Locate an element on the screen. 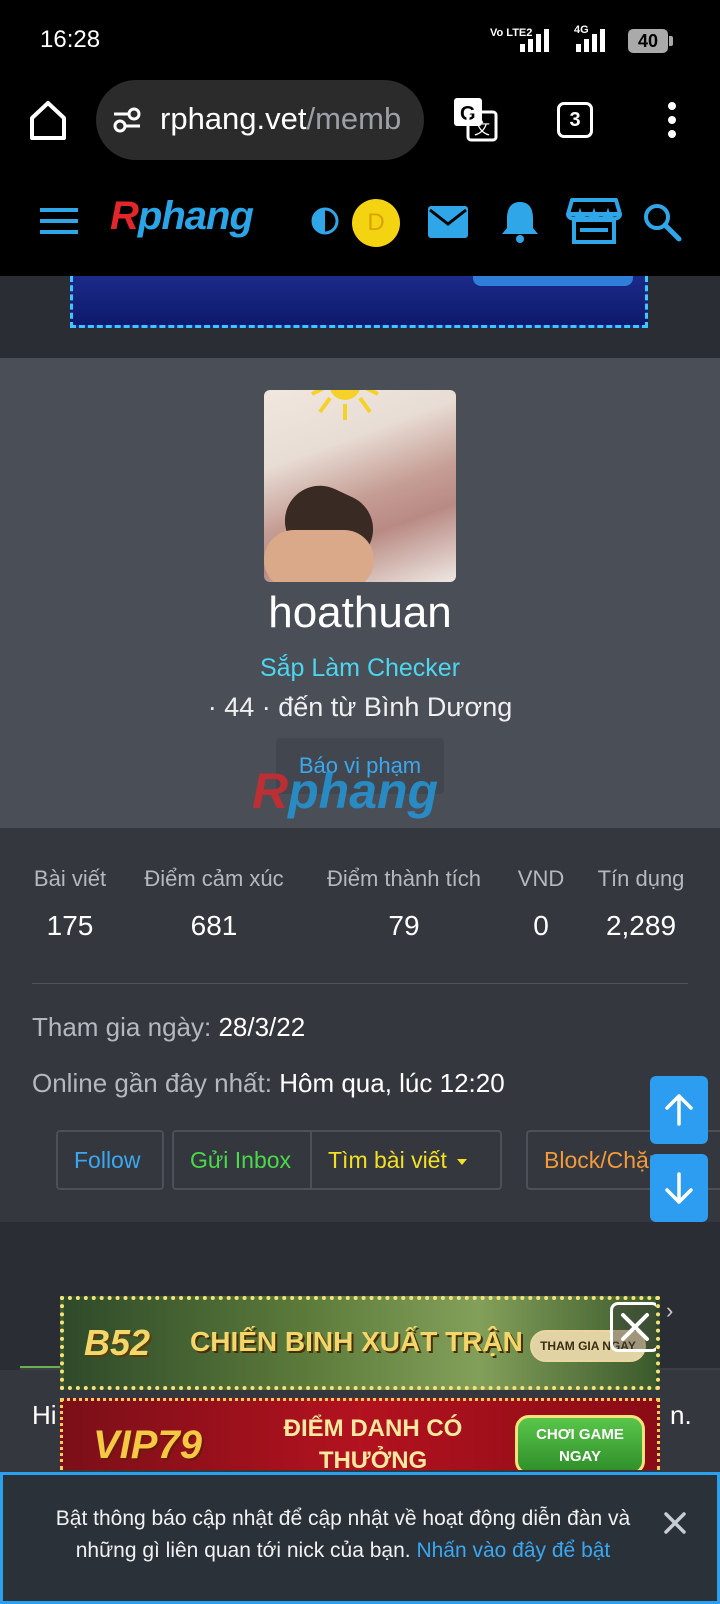 Image resolution: width=720 pixels, height=1604 pixels. divider is located at coordinates (360, 983).